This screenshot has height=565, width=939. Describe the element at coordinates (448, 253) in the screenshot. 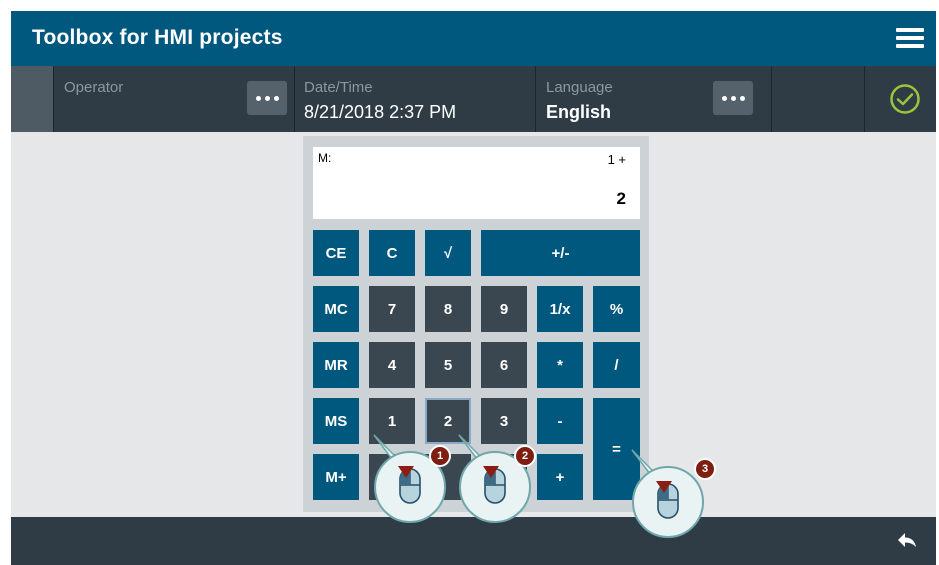

I see `sqrt-button: √` at that location.